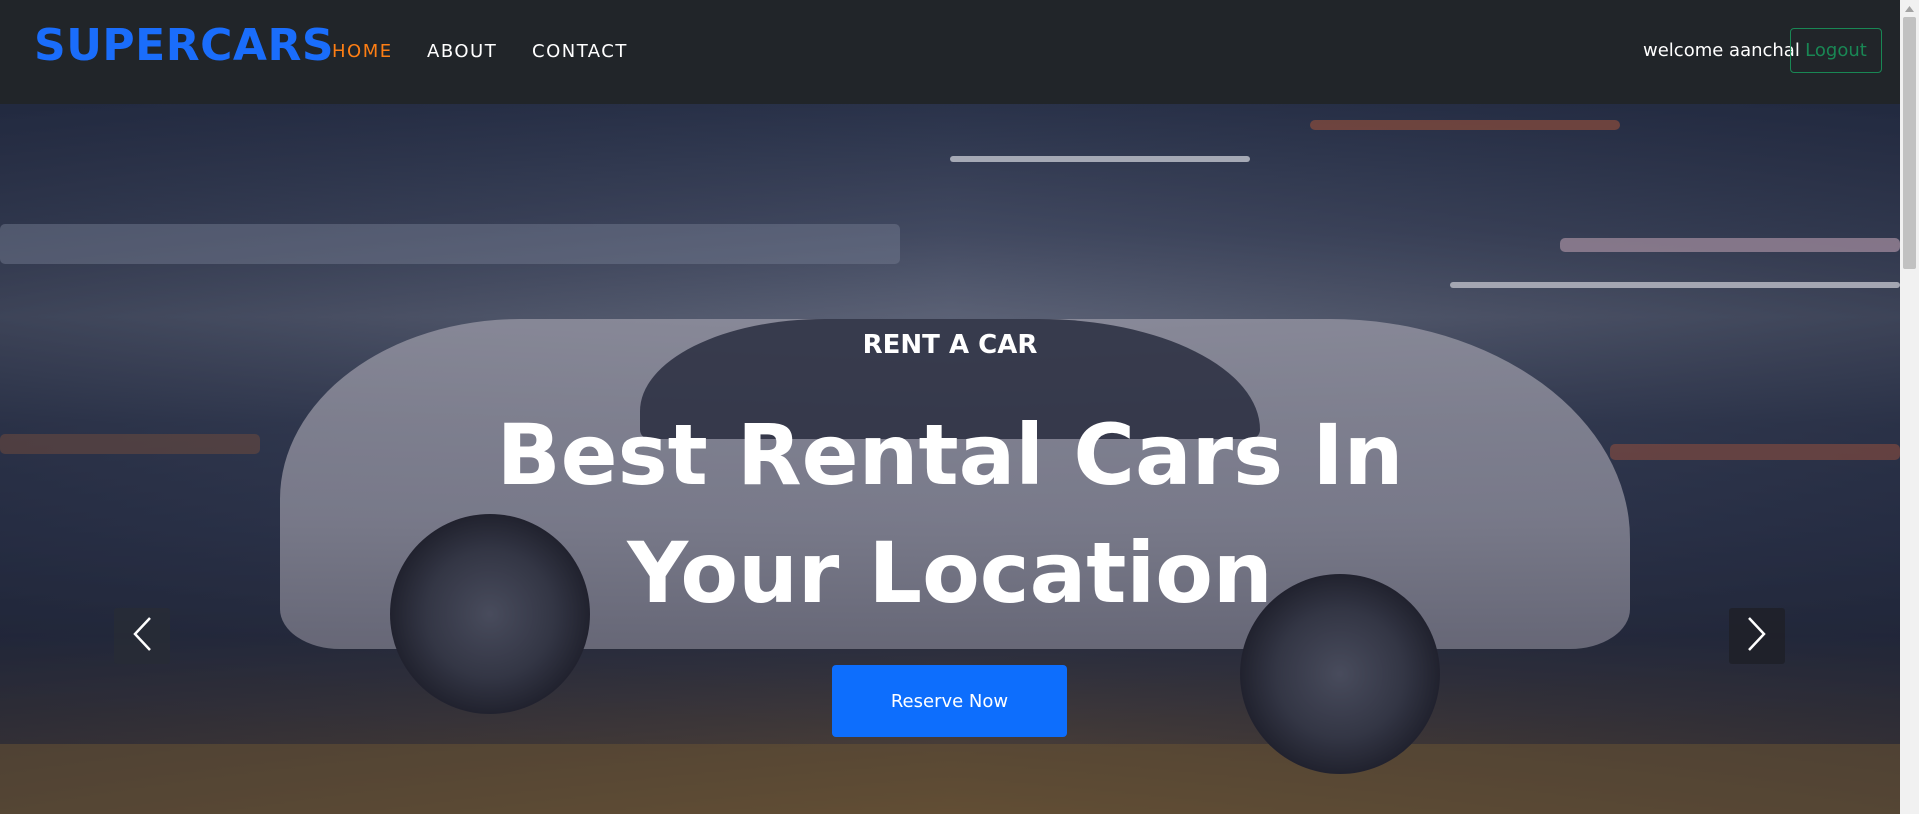 The width and height of the screenshot is (1919, 814). What do you see at coordinates (1909, 8) in the screenshot?
I see `scroll-up-arrow-icon` at bounding box center [1909, 8].